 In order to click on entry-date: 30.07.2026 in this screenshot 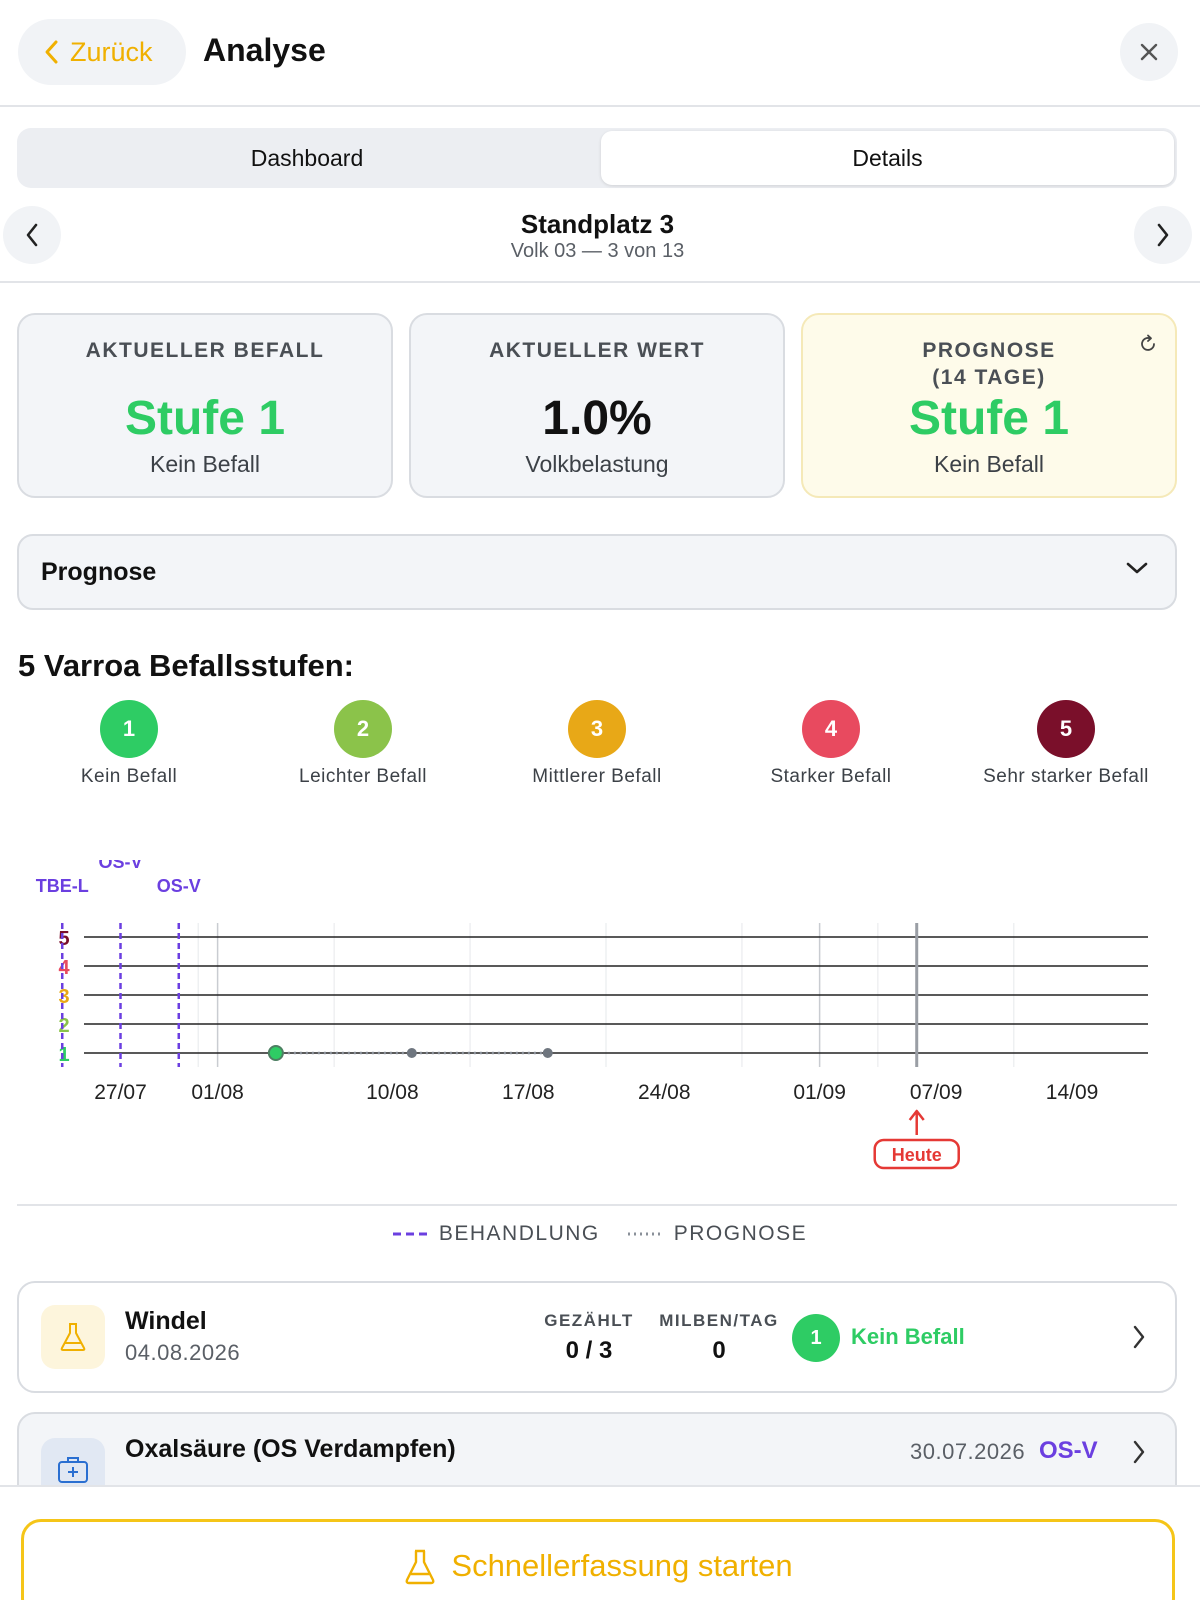, I will do `click(968, 1451)`.